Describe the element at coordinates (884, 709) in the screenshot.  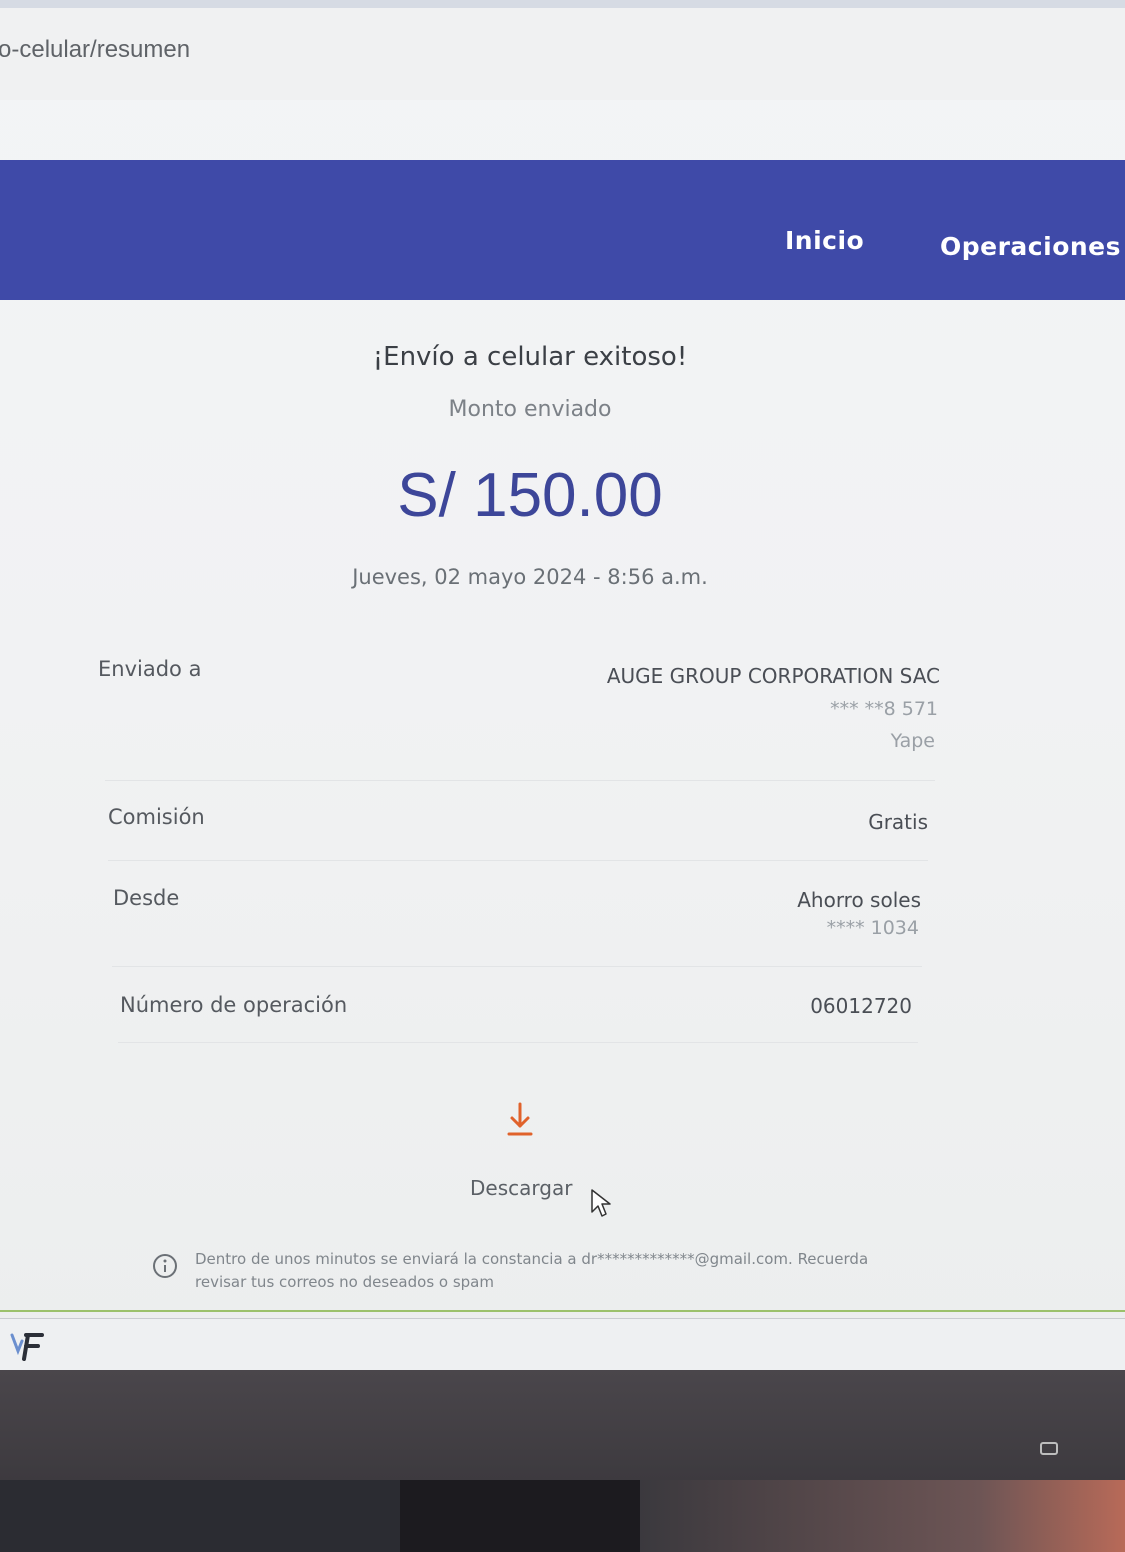
I see `recipient-phone: *** **8 571` at that location.